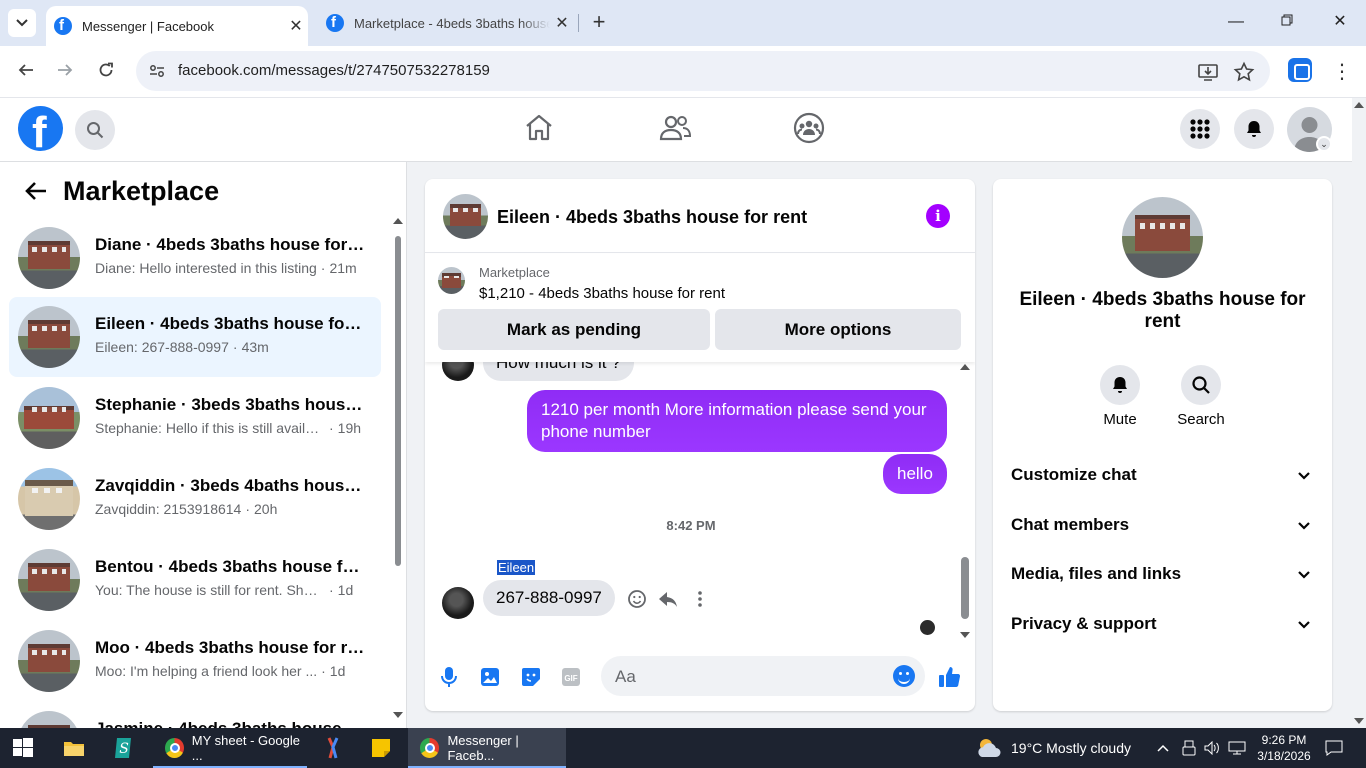  Describe the element at coordinates (95, 130) in the screenshot. I see `search-button` at that location.